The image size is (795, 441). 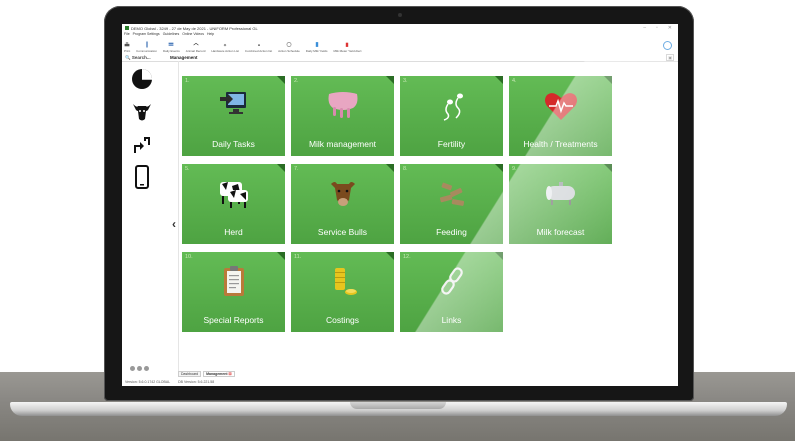 I want to click on tile-number: 1., so click(x=187, y=81).